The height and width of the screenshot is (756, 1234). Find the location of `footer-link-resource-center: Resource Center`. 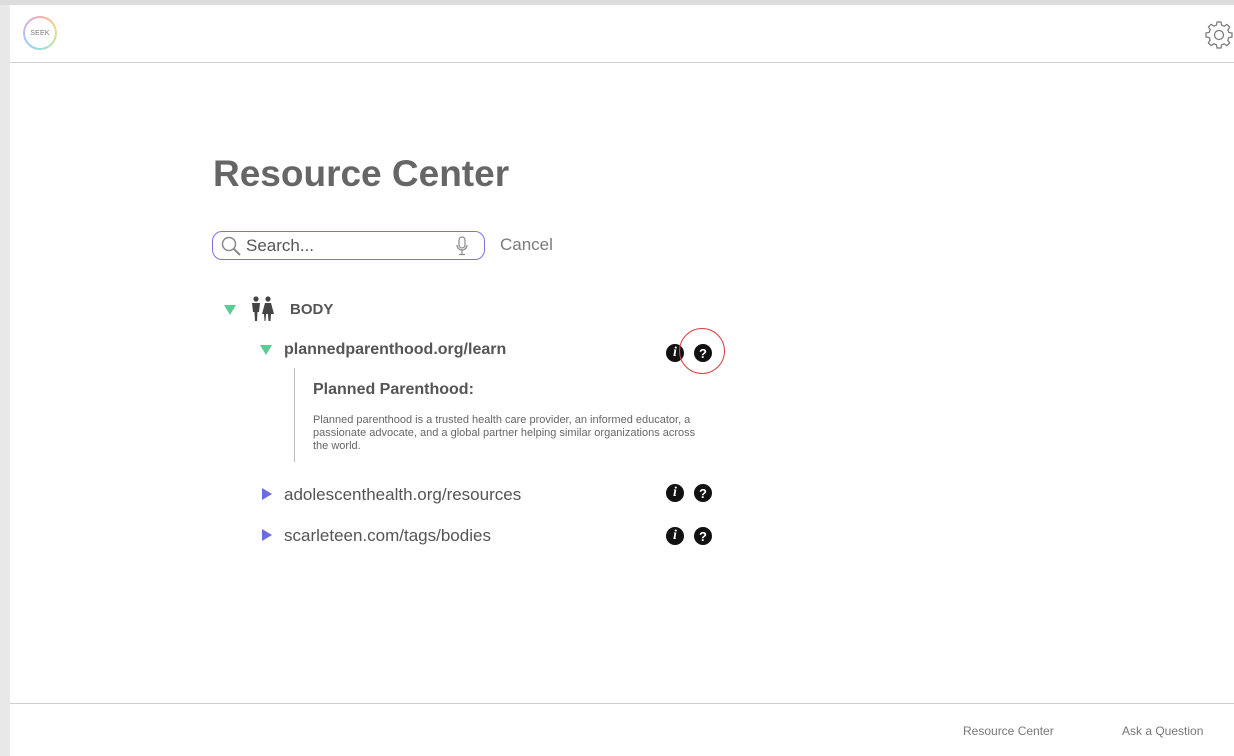

footer-link-resource-center: Resource Center is located at coordinates (1008, 731).